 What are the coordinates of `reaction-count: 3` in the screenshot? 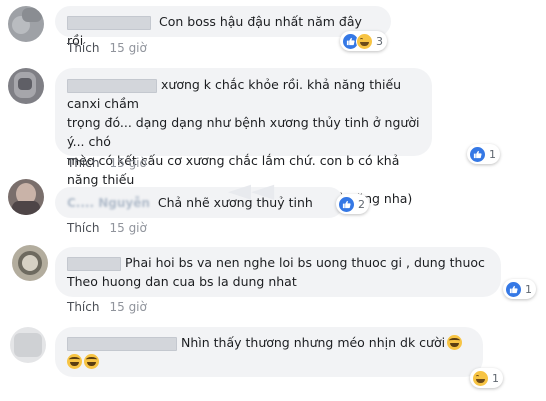 It's located at (379, 41).